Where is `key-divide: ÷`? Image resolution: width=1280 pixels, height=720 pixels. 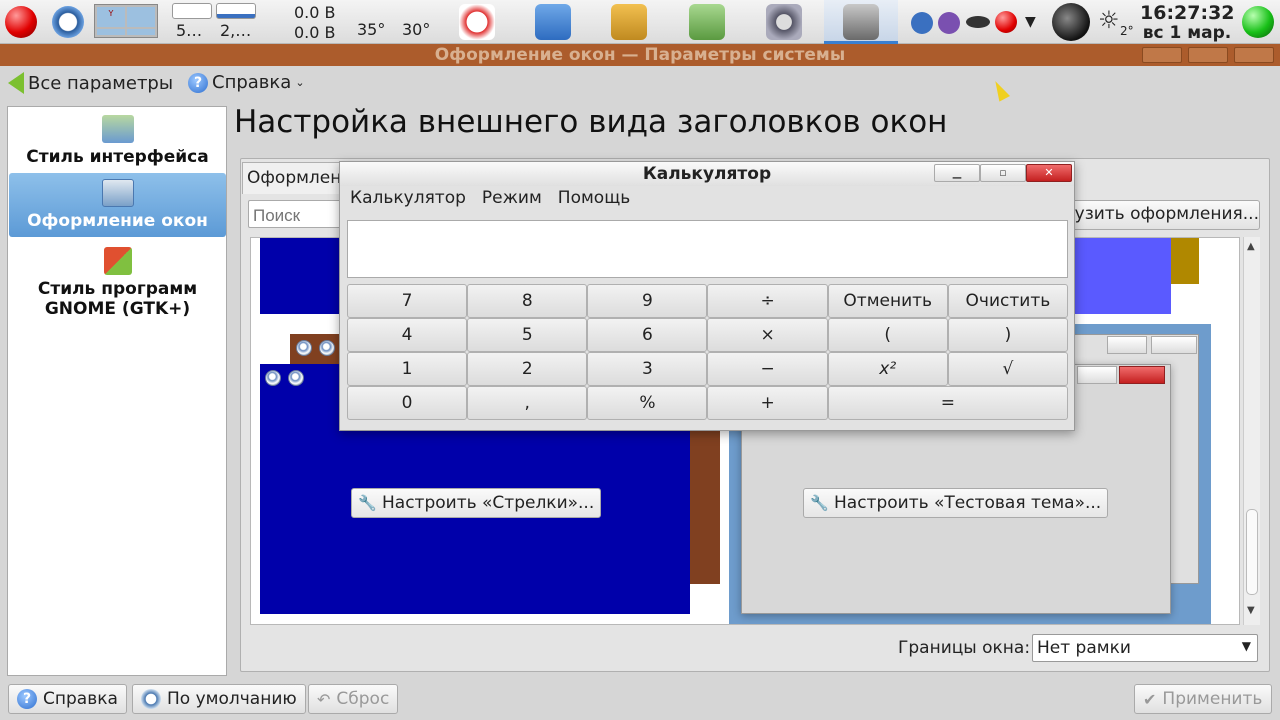 key-divide: ÷ is located at coordinates (767, 301).